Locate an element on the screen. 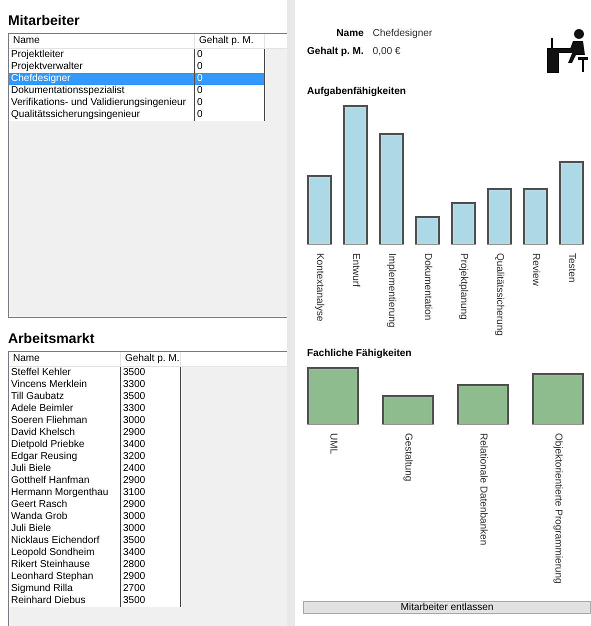 This screenshot has width=591, height=626. section-title: Arbeitsmarkt is located at coordinates (51, 338).